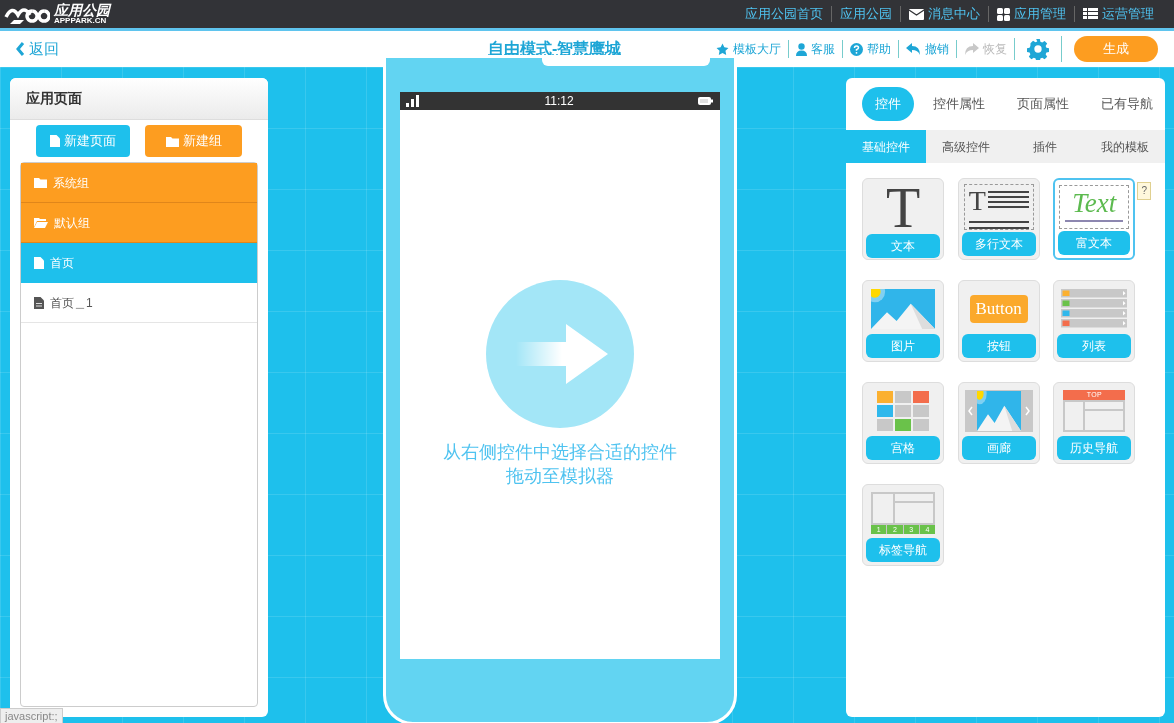 The width and height of the screenshot is (1174, 723). Describe the element at coordinates (998, 411) in the screenshot. I see `gallery-icon` at that location.